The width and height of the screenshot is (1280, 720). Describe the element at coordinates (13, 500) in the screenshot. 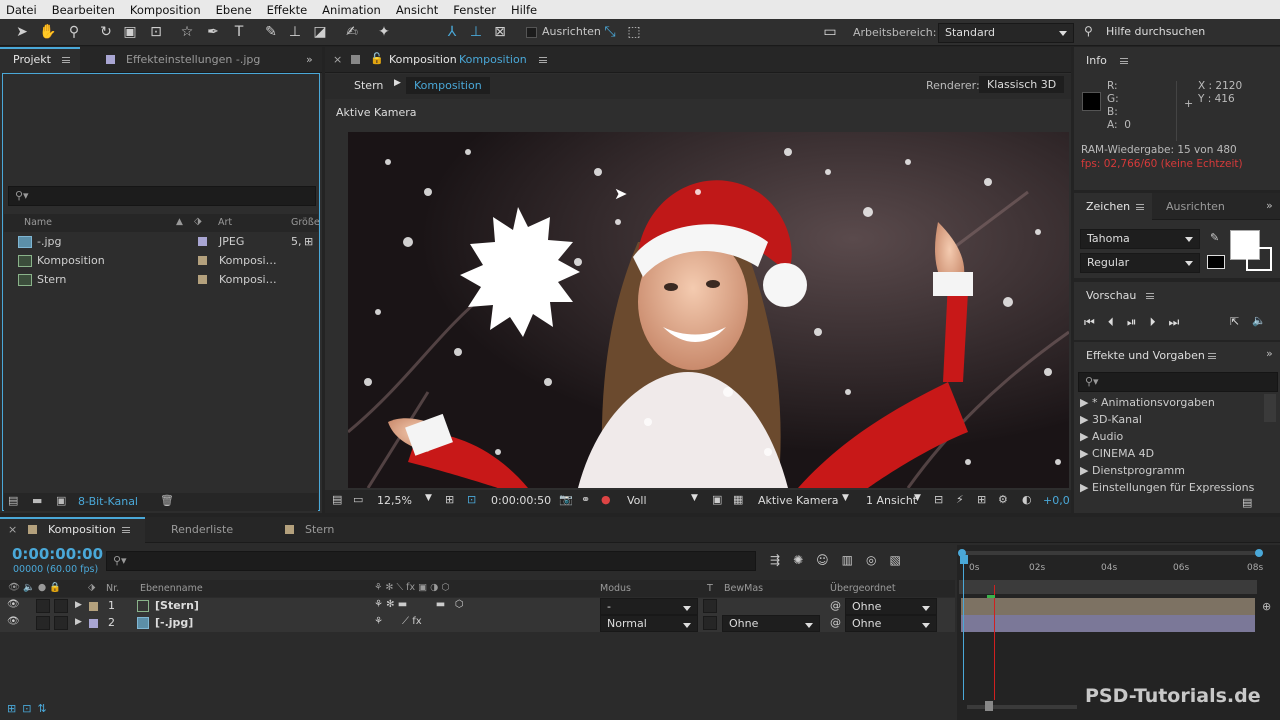

I see `interpret-footage-icon: ▤` at that location.